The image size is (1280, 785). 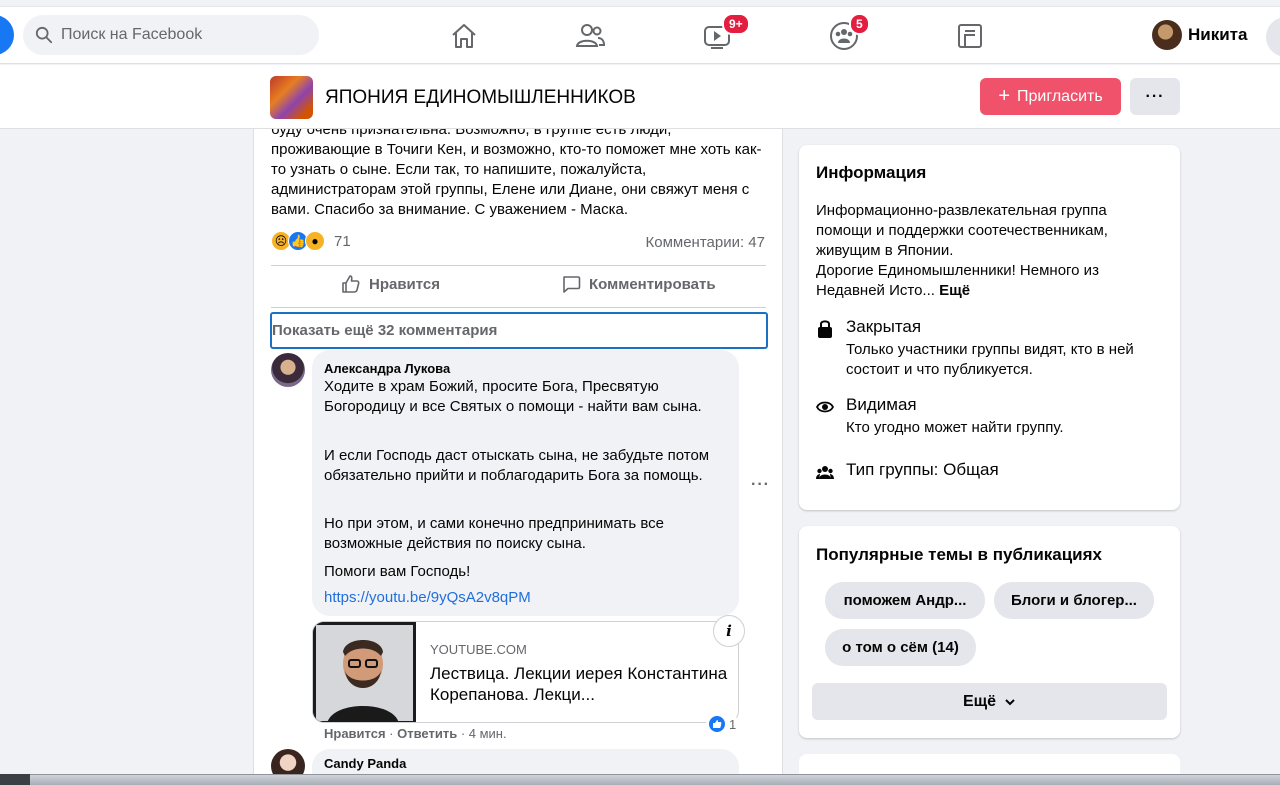 I want to click on like-label: Нравится, so click(x=405, y=284).